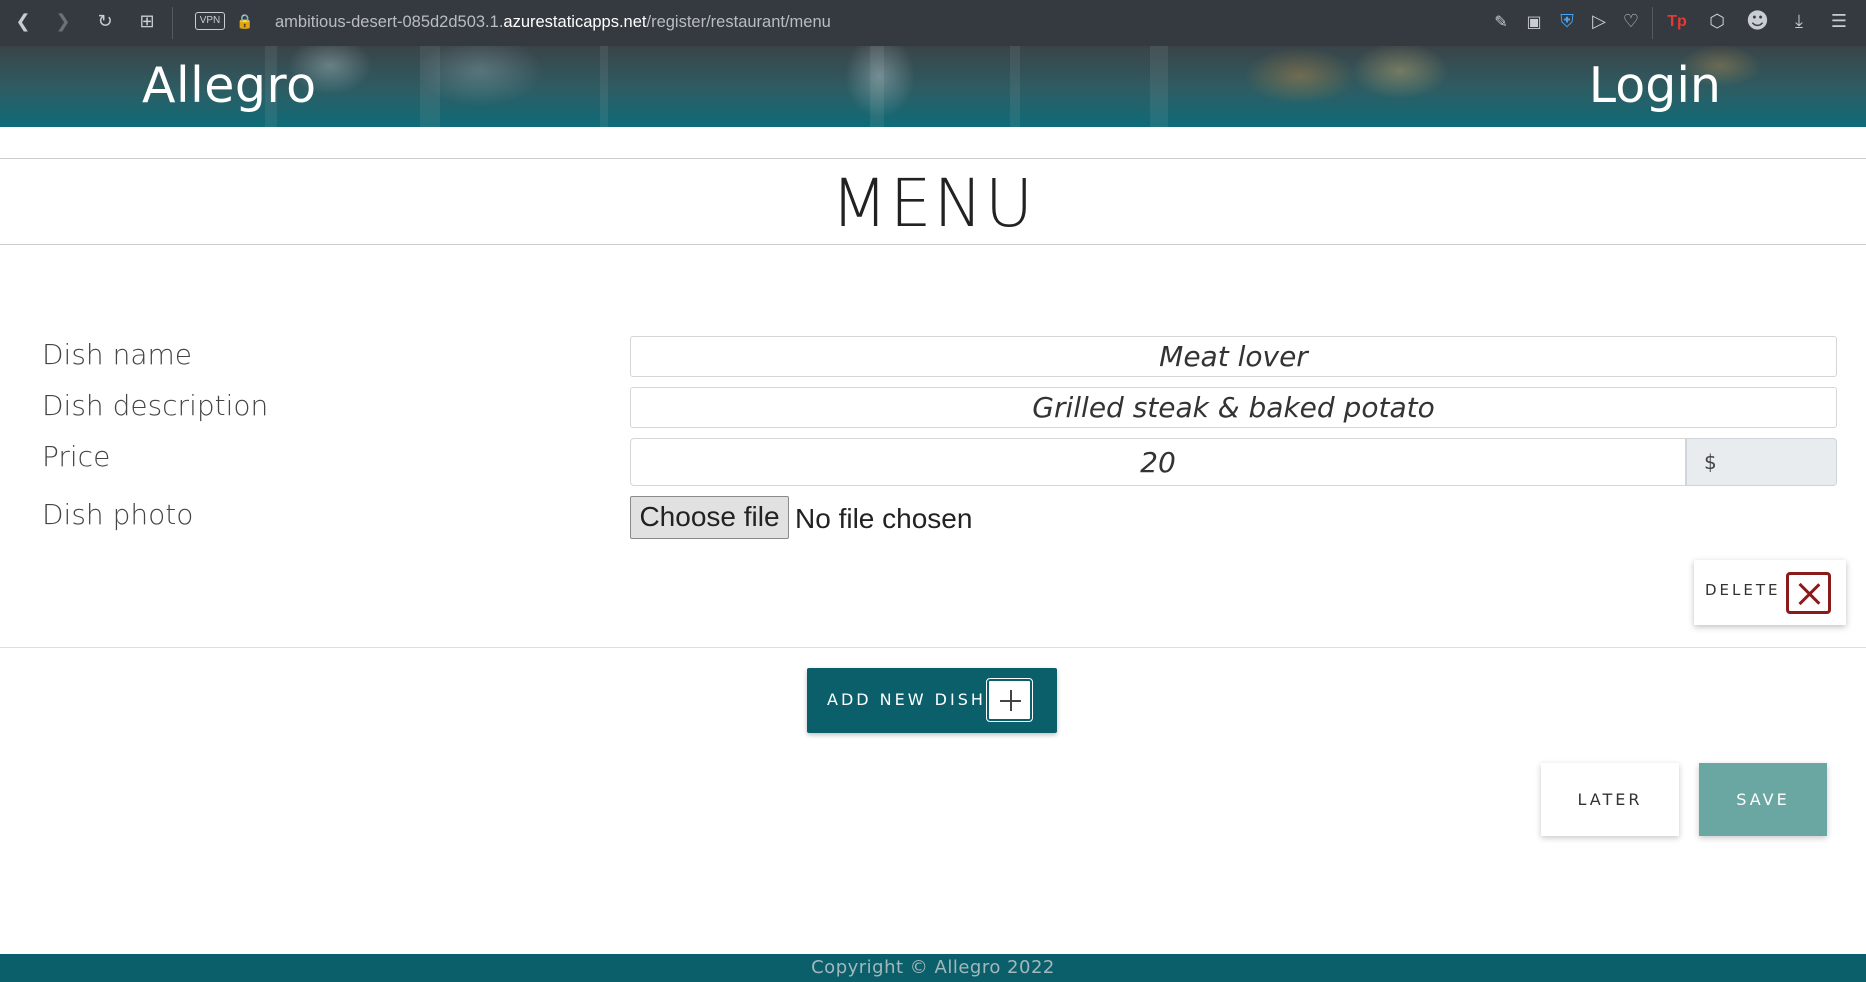 This screenshot has height=982, width=1866. Describe the element at coordinates (1610, 799) in the screenshot. I see `later-button: LATER` at that location.